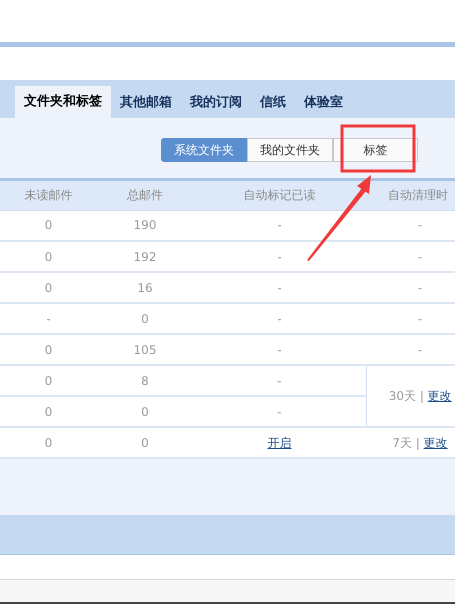 This screenshot has height=608, width=455. I want to click on column-header: 未读邮件, so click(48, 195).